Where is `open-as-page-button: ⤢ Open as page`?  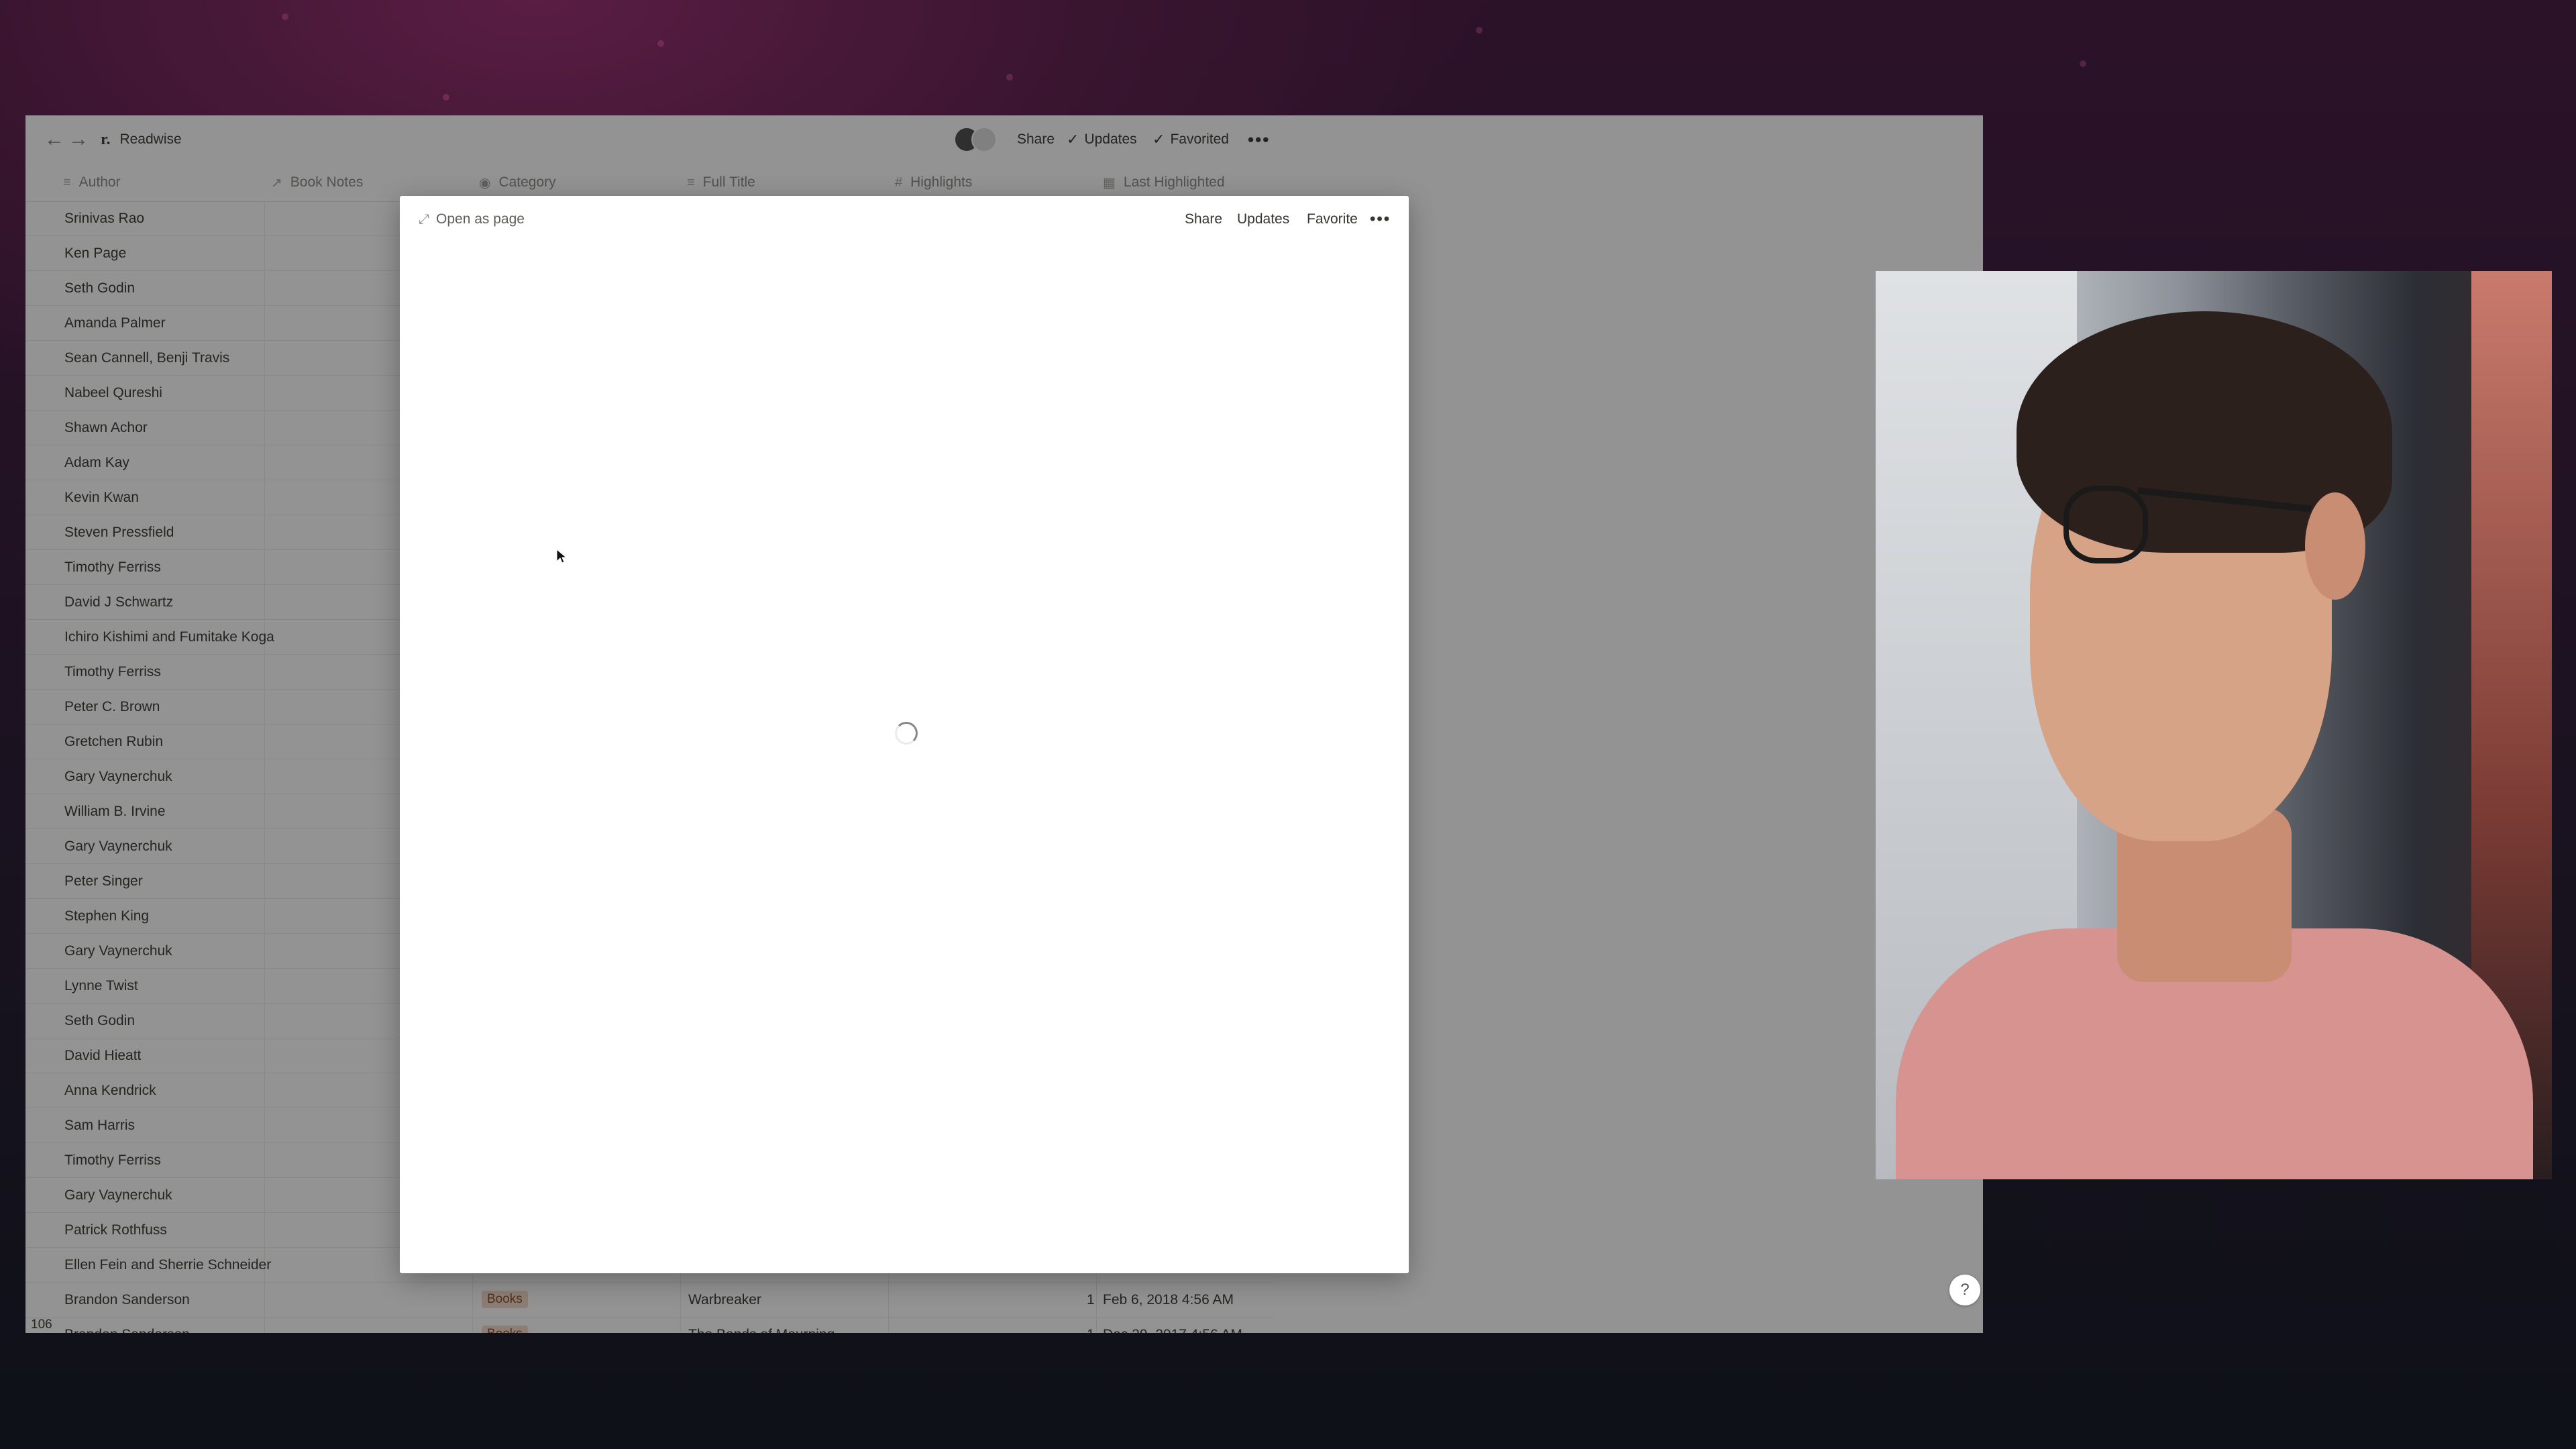
open-as-page-button: ⤢ Open as page is located at coordinates (472, 219).